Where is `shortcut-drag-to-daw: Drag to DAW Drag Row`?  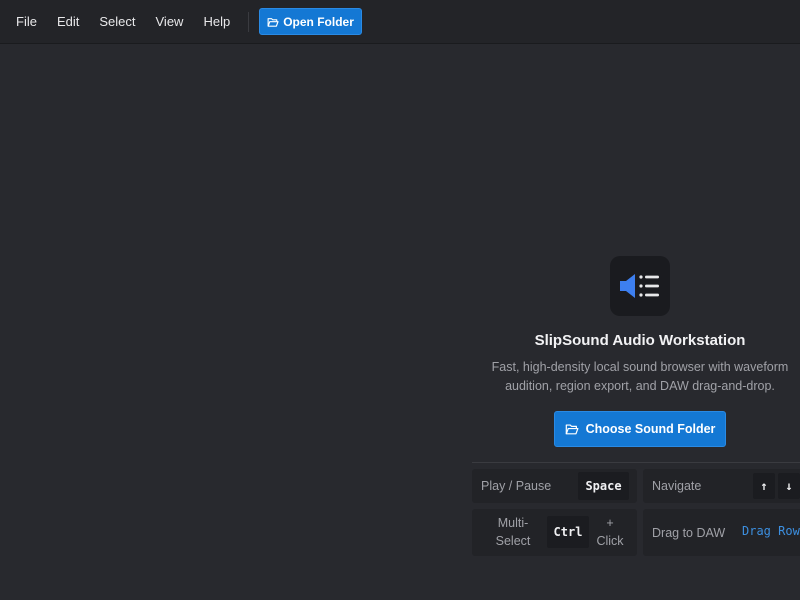 shortcut-drag-to-daw: Drag to DAW Drag Row is located at coordinates (721, 532).